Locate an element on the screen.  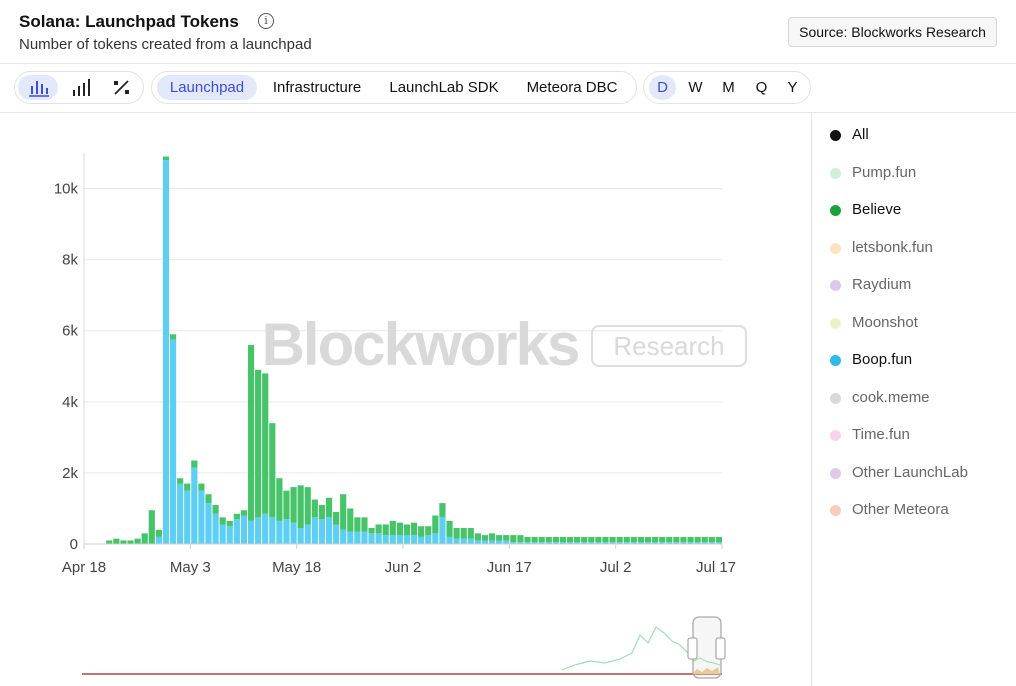
bar-chart-icon is located at coordinates (38, 87).